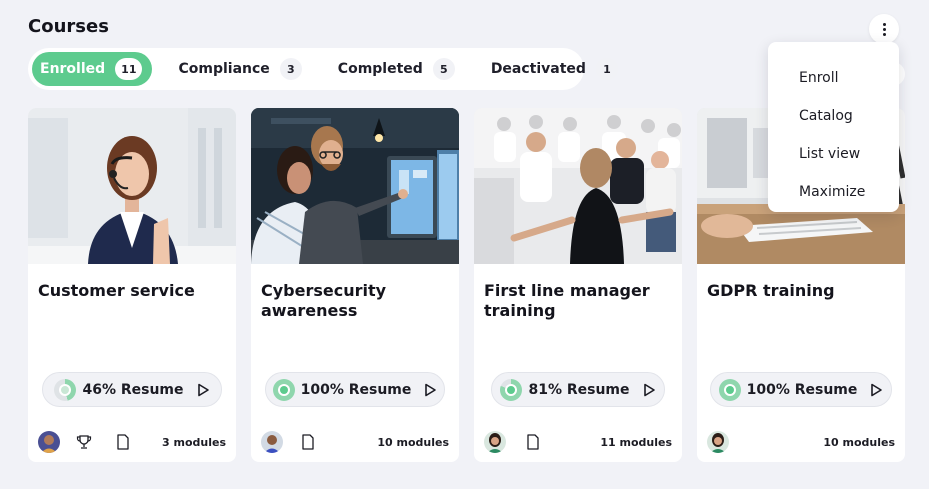 The image size is (929, 489). I want to click on tab-label: Compliance, so click(224, 69).